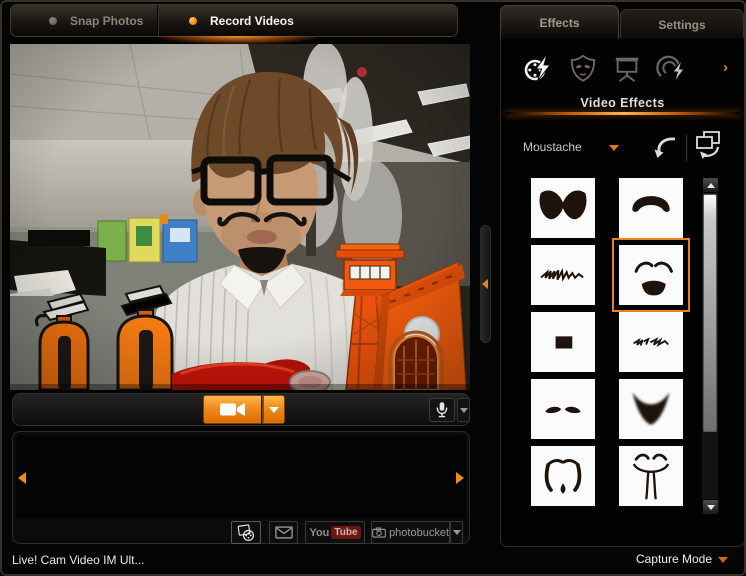 The height and width of the screenshot is (576, 746). What do you see at coordinates (419, 532) in the screenshot?
I see `photobucket-logo-text: photobucket` at bounding box center [419, 532].